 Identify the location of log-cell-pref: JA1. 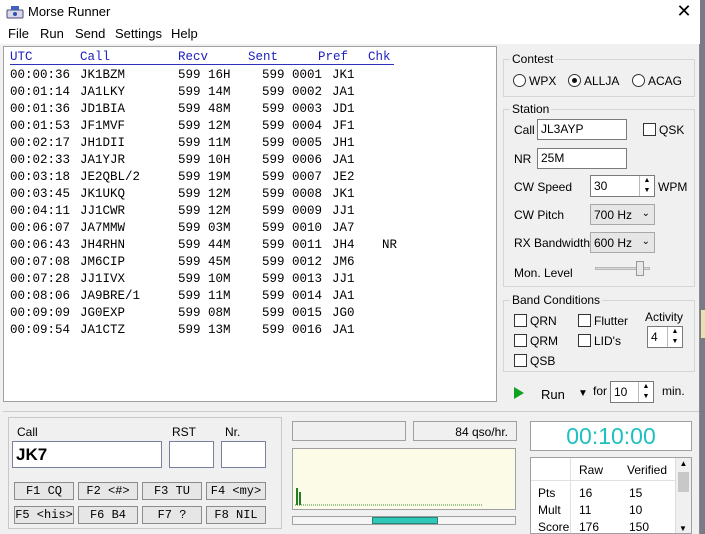
(343, 330).